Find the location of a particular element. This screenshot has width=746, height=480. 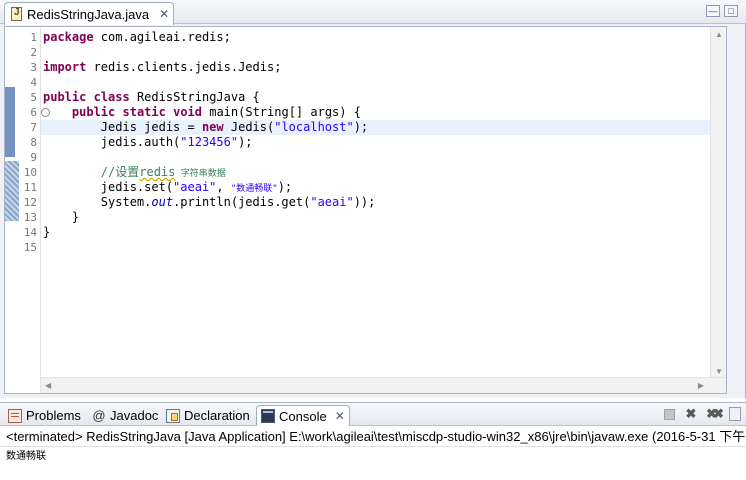

code-line-text: public static void main(String[] args) { is located at coordinates (202, 112).